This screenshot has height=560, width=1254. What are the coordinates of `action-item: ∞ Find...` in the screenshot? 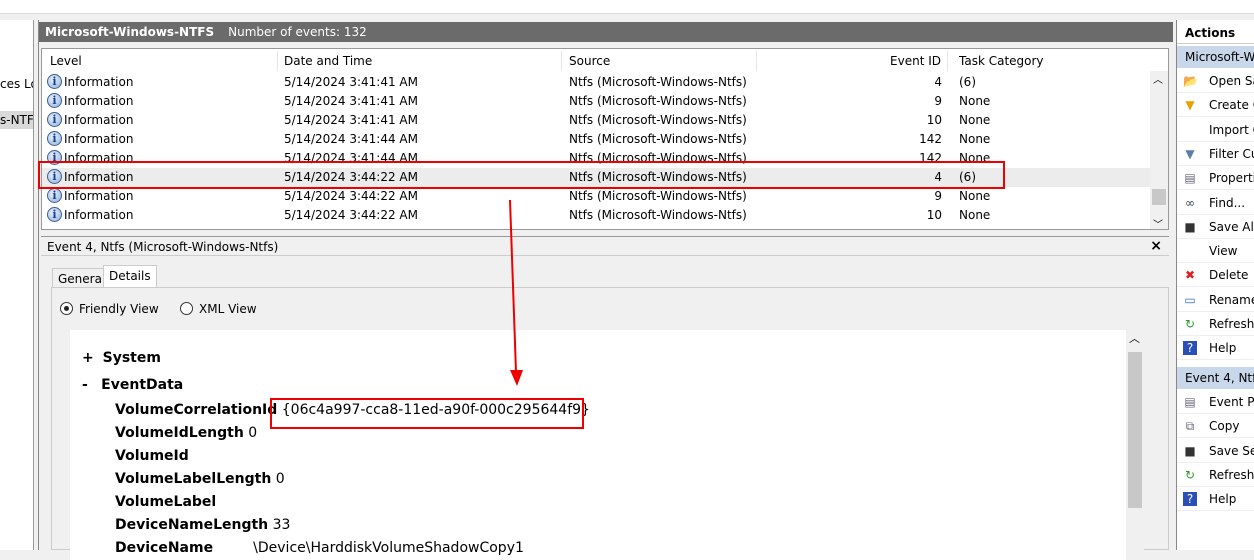 It's located at (1215, 203).